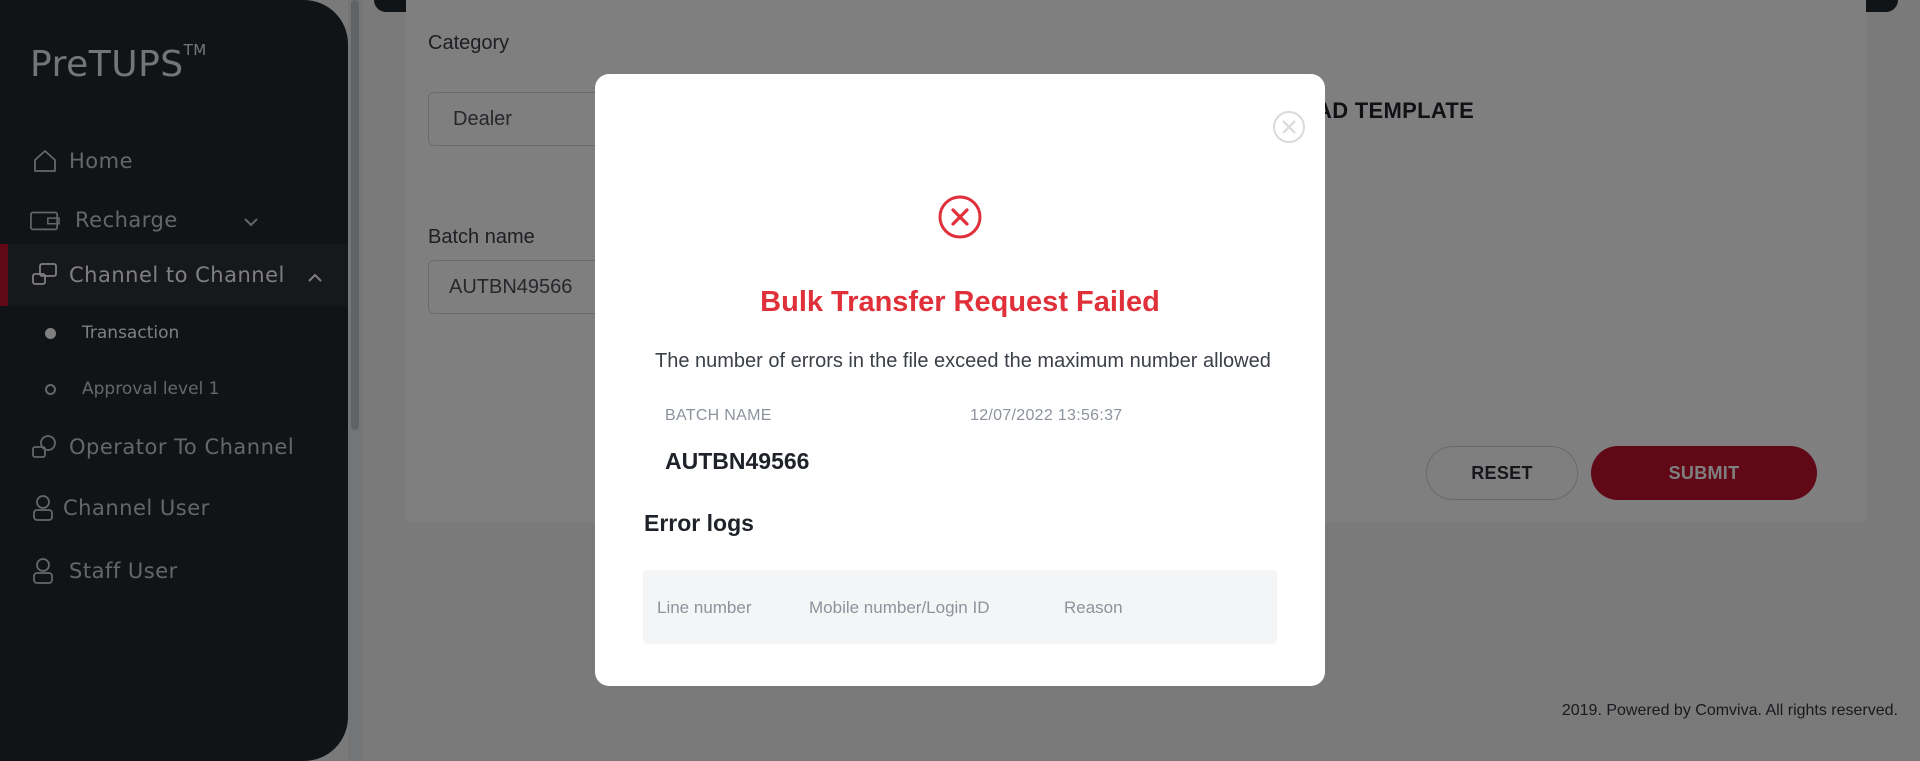 This screenshot has width=1920, height=761. I want to click on close-icon, so click(1289, 127).